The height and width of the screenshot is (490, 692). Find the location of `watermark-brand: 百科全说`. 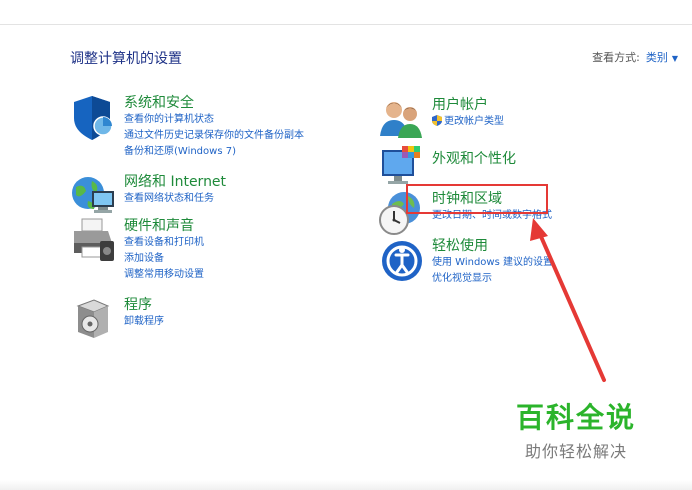

watermark-brand: 百科全说 is located at coordinates (576, 417).